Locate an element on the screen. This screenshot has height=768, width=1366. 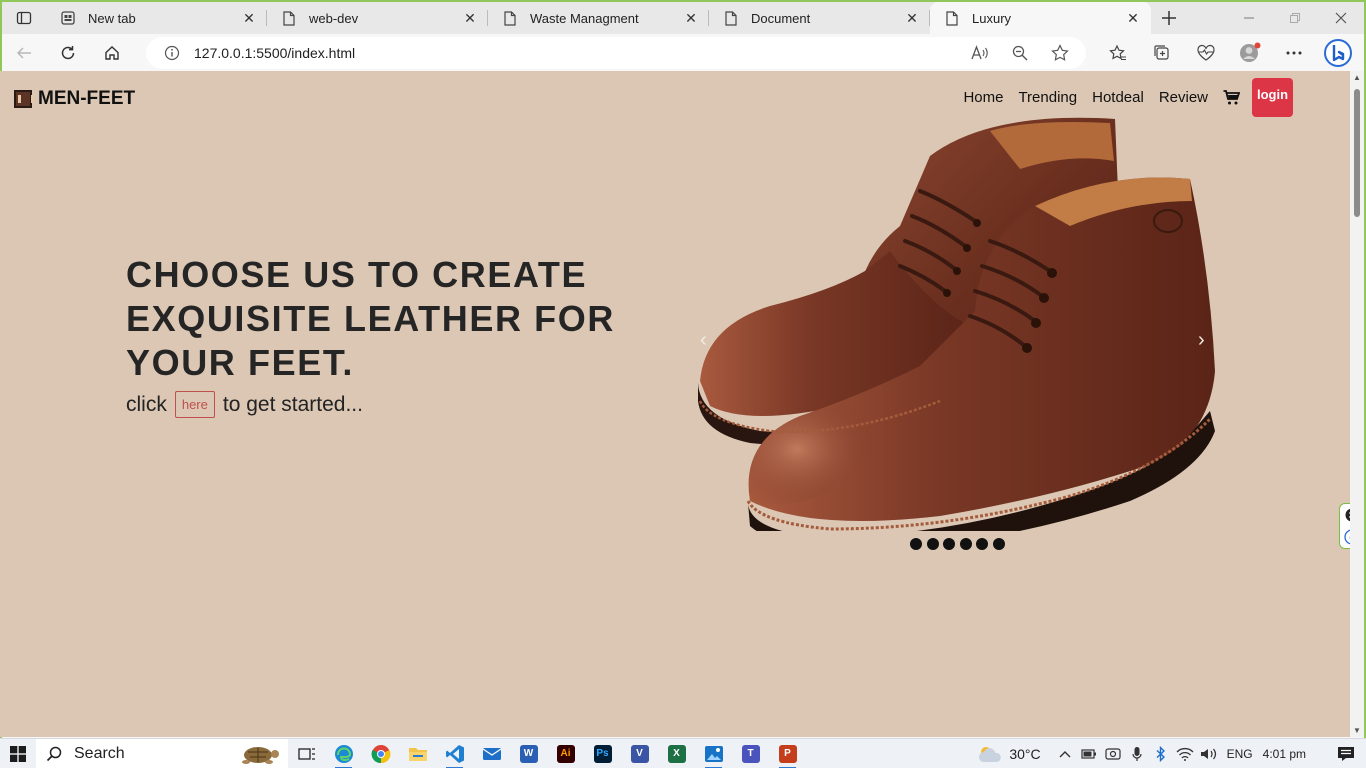
taskbar-photoshop: Ps is located at coordinates (602, 753).